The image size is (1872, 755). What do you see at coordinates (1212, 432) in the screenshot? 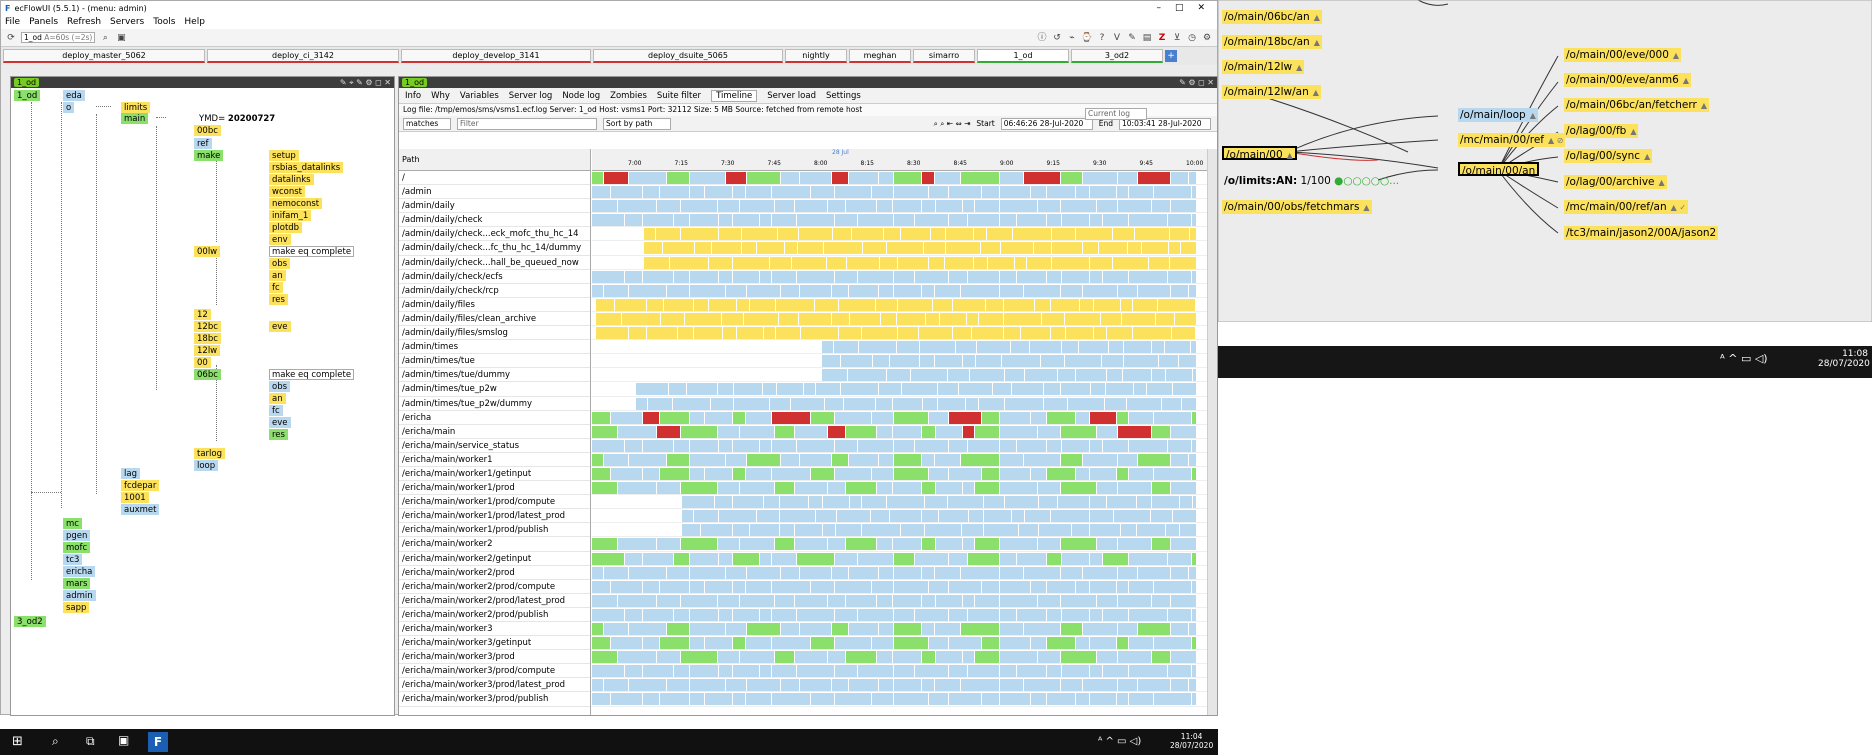
I see `vertical-scrollbar` at bounding box center [1212, 432].